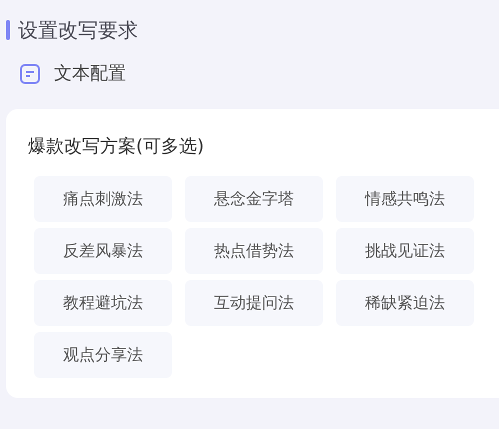 The height and width of the screenshot is (429, 499). Describe the element at coordinates (254, 199) in the screenshot. I see `option-chip: 悬念金字塔` at that location.